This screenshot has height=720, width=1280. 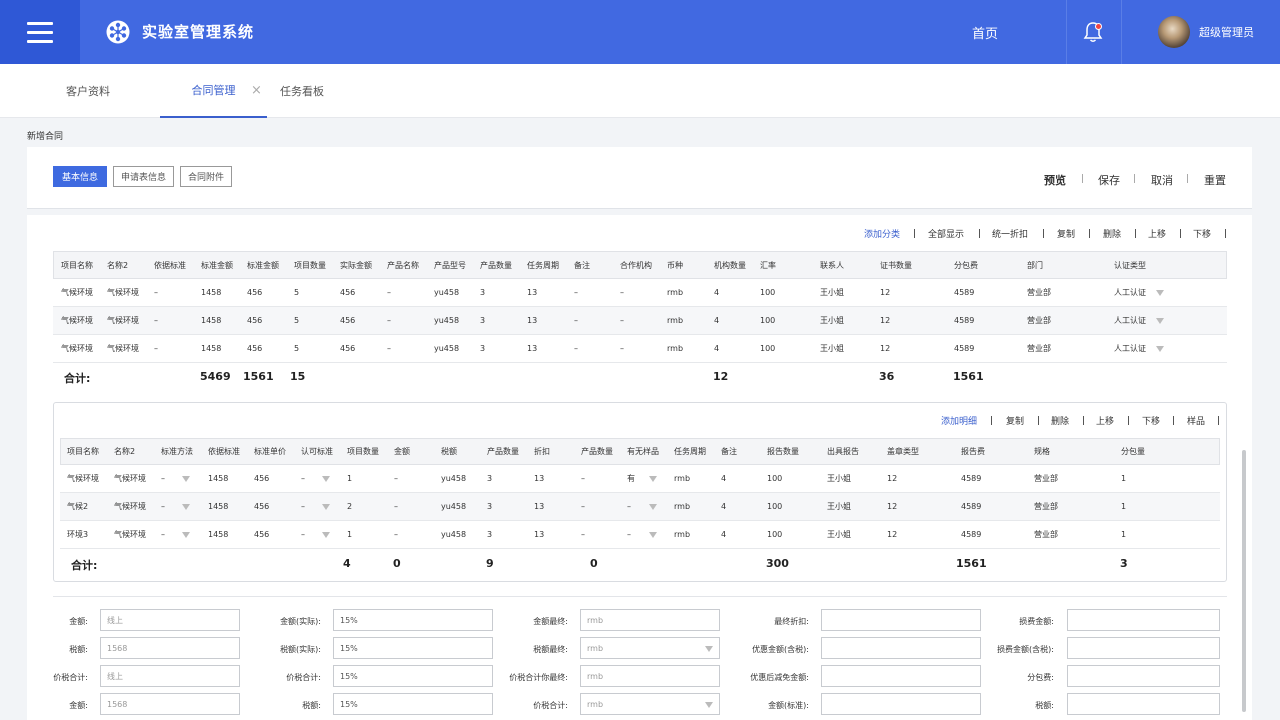 What do you see at coordinates (302, 91) in the screenshot?
I see `tab-task-board: 任务看板` at bounding box center [302, 91].